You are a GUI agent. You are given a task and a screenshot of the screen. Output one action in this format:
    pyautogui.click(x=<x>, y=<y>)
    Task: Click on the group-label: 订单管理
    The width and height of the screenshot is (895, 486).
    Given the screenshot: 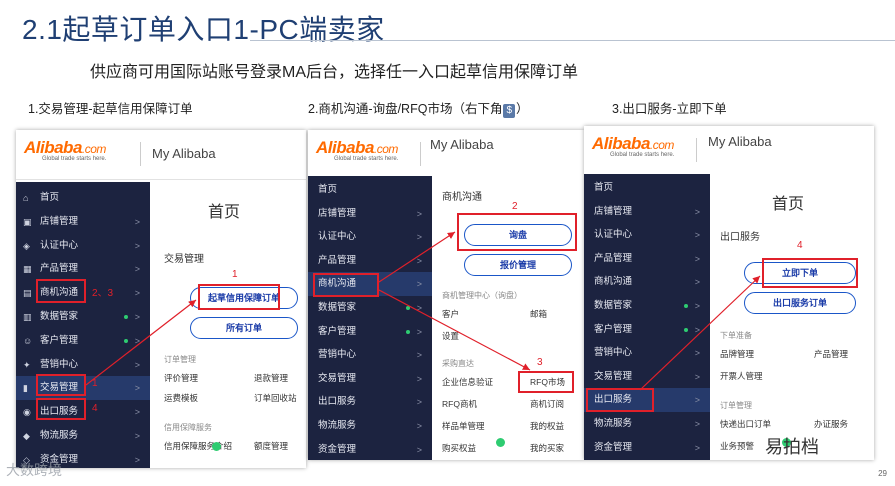 What is the action you would take?
    pyautogui.click(x=736, y=405)
    